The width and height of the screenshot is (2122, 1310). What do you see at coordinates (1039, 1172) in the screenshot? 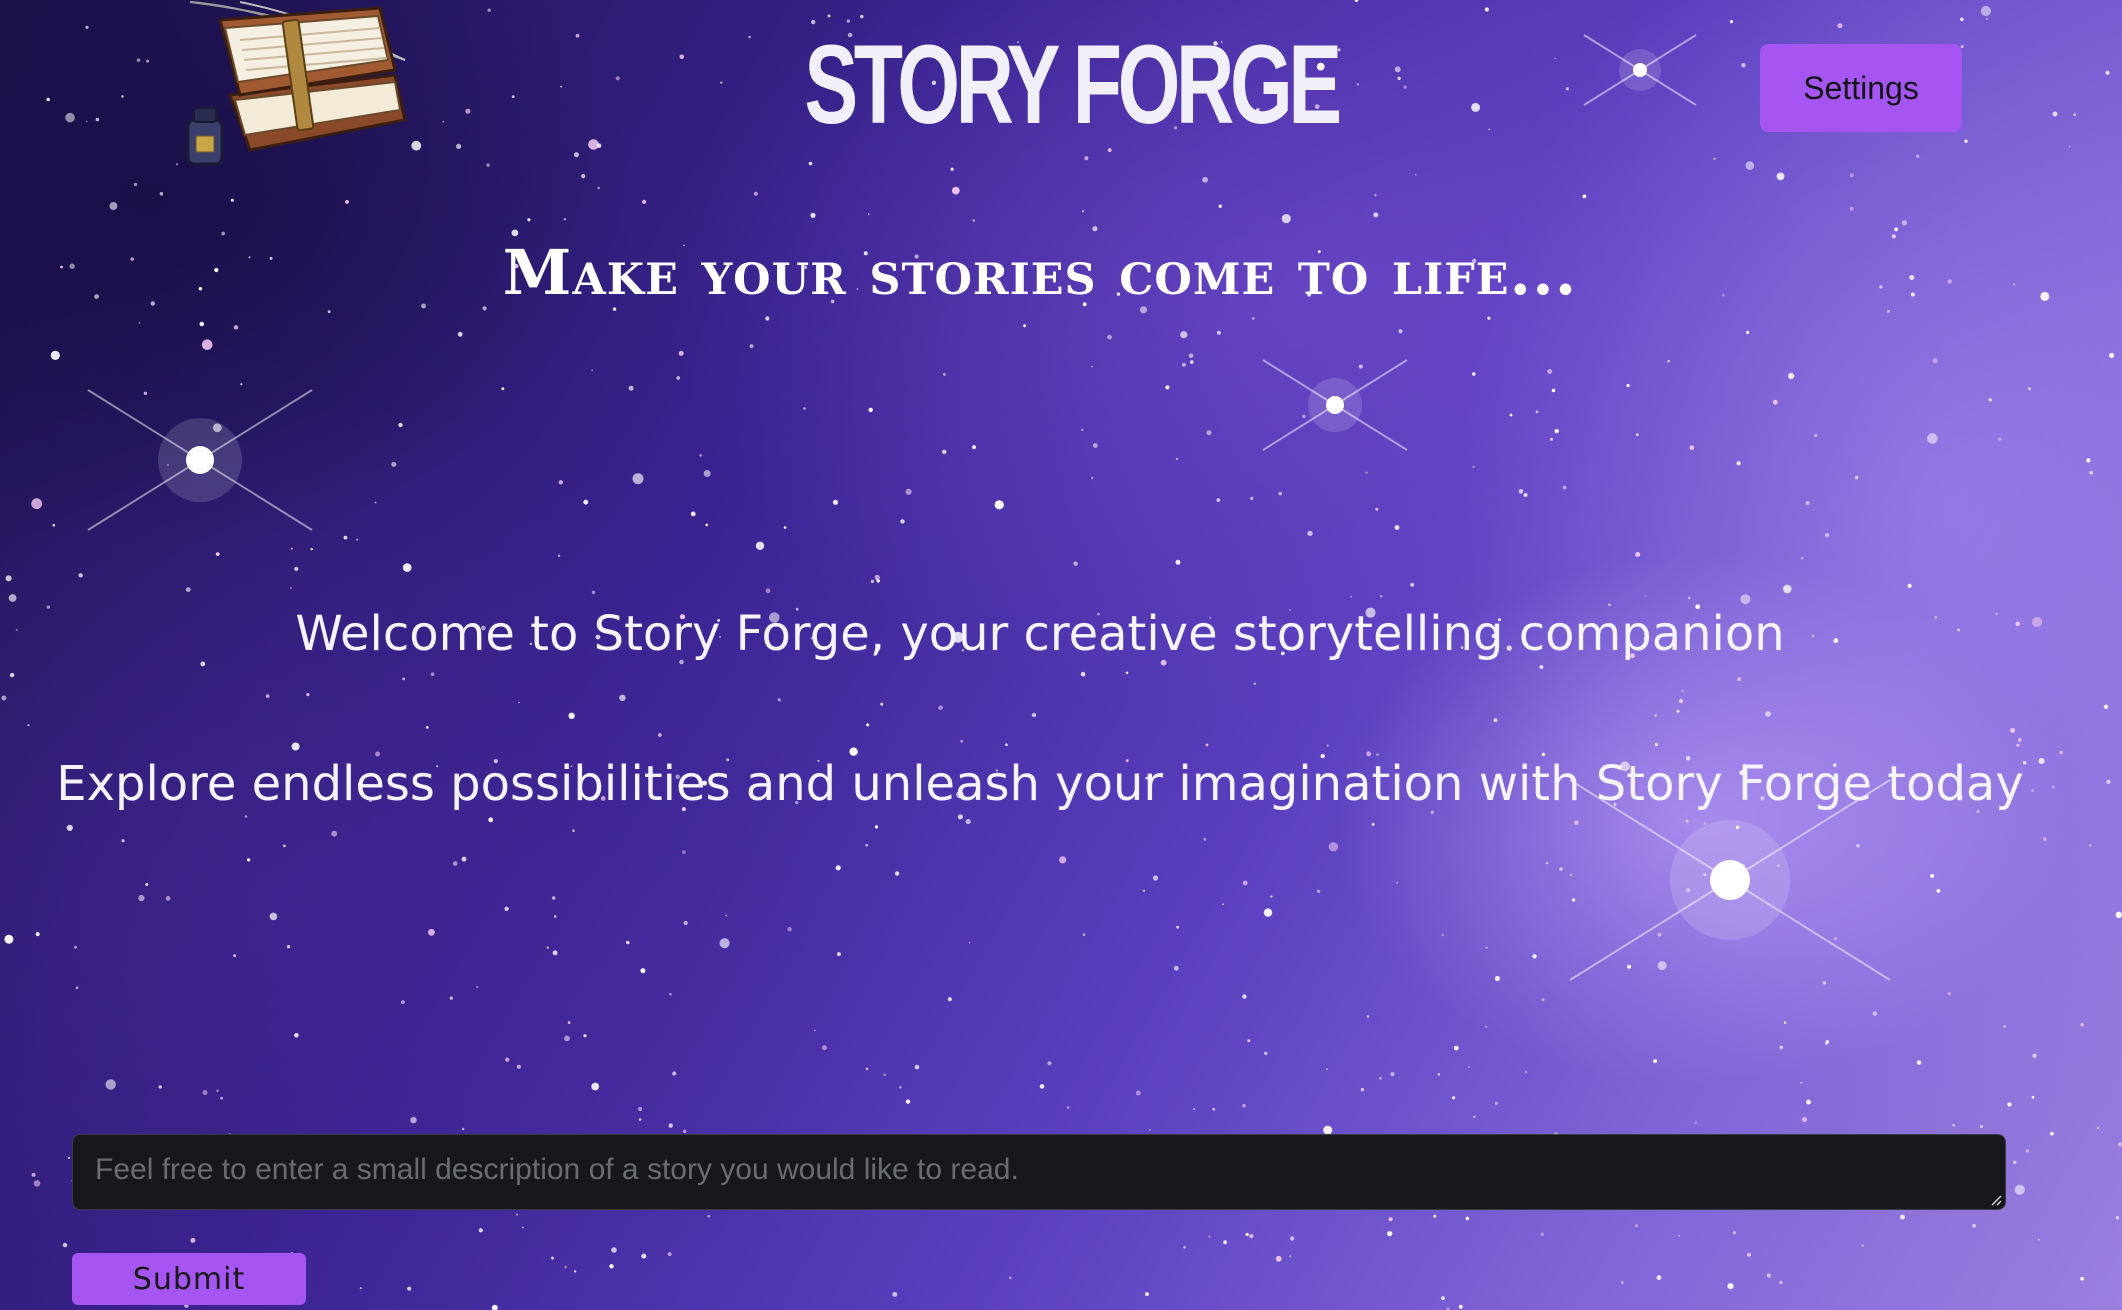
I see `story-description-input` at bounding box center [1039, 1172].